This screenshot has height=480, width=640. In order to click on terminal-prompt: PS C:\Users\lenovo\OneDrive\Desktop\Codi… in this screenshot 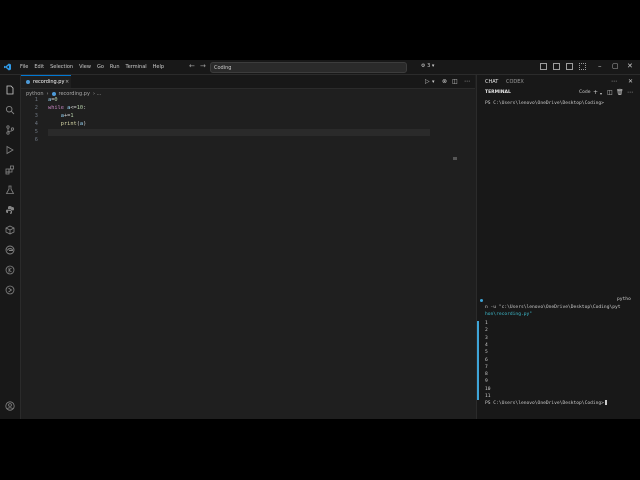, I will do `click(544, 103)`.